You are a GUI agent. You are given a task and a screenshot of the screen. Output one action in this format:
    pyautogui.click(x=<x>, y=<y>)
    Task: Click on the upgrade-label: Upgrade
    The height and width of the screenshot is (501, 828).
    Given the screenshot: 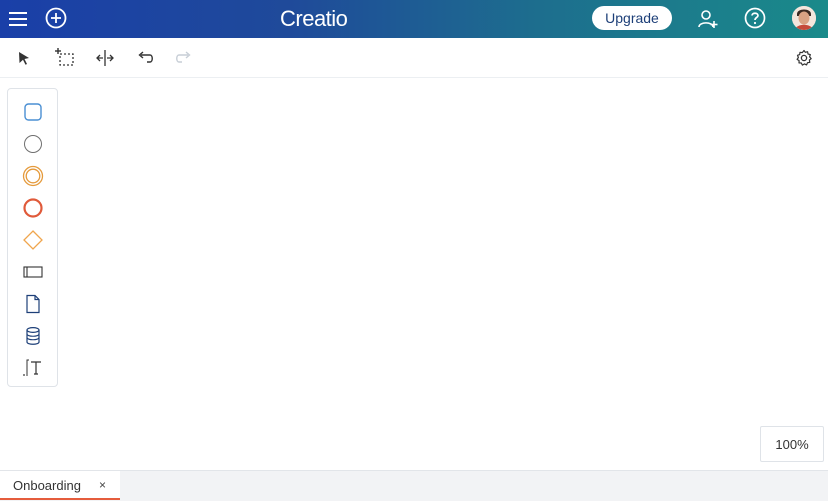 What is the action you would take?
    pyautogui.click(x=632, y=18)
    